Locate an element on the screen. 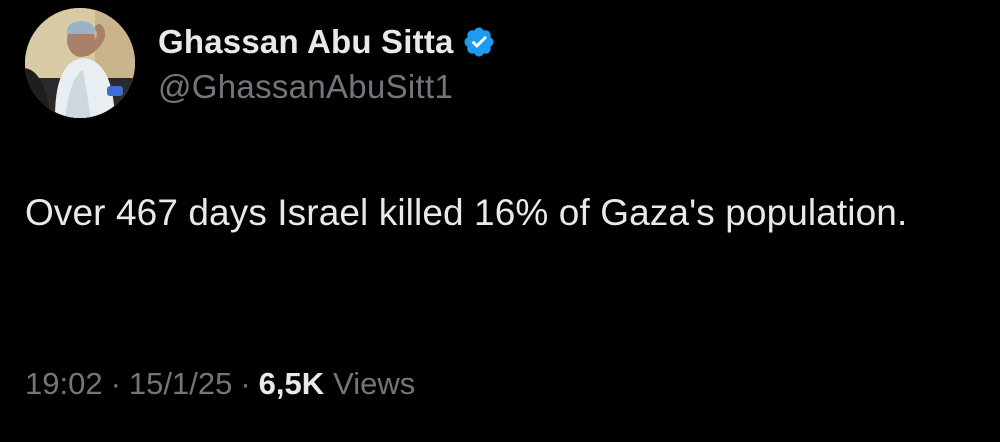  avatar-photo is located at coordinates (80, 63).